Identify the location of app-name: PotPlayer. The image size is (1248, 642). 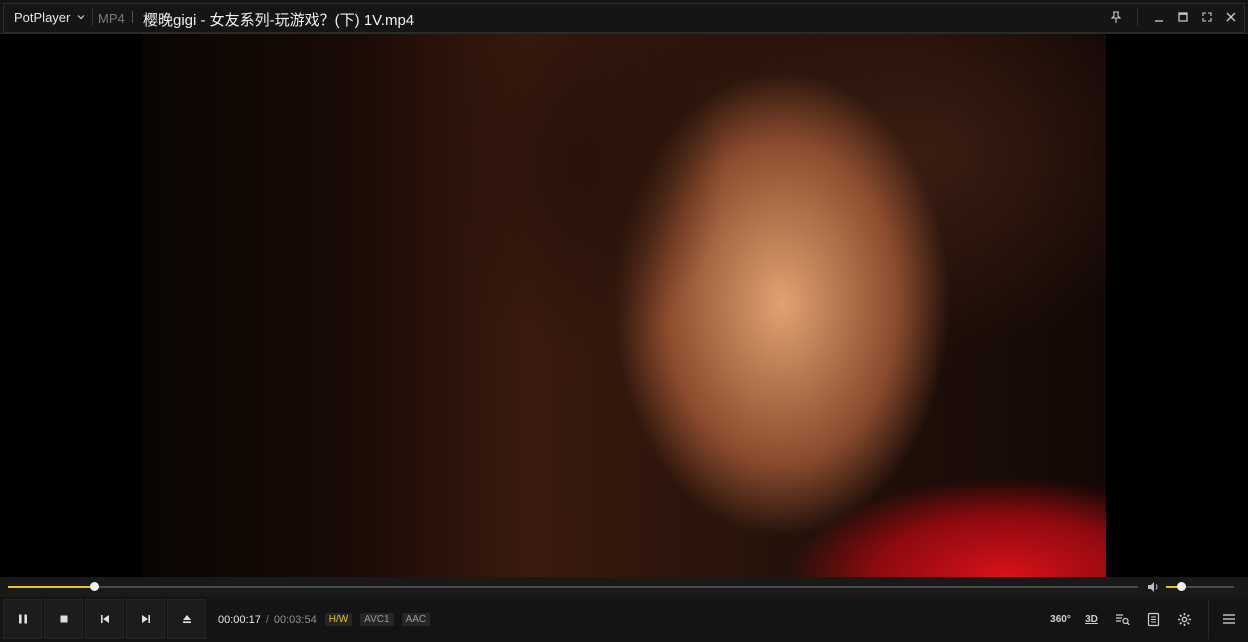
(42, 17).